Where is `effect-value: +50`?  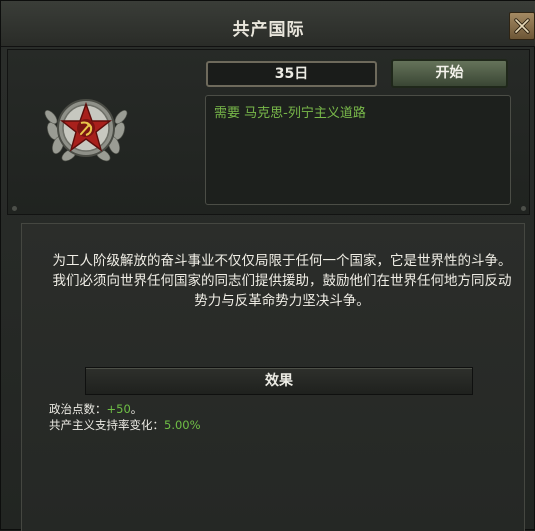 effect-value: +50 is located at coordinates (118, 409).